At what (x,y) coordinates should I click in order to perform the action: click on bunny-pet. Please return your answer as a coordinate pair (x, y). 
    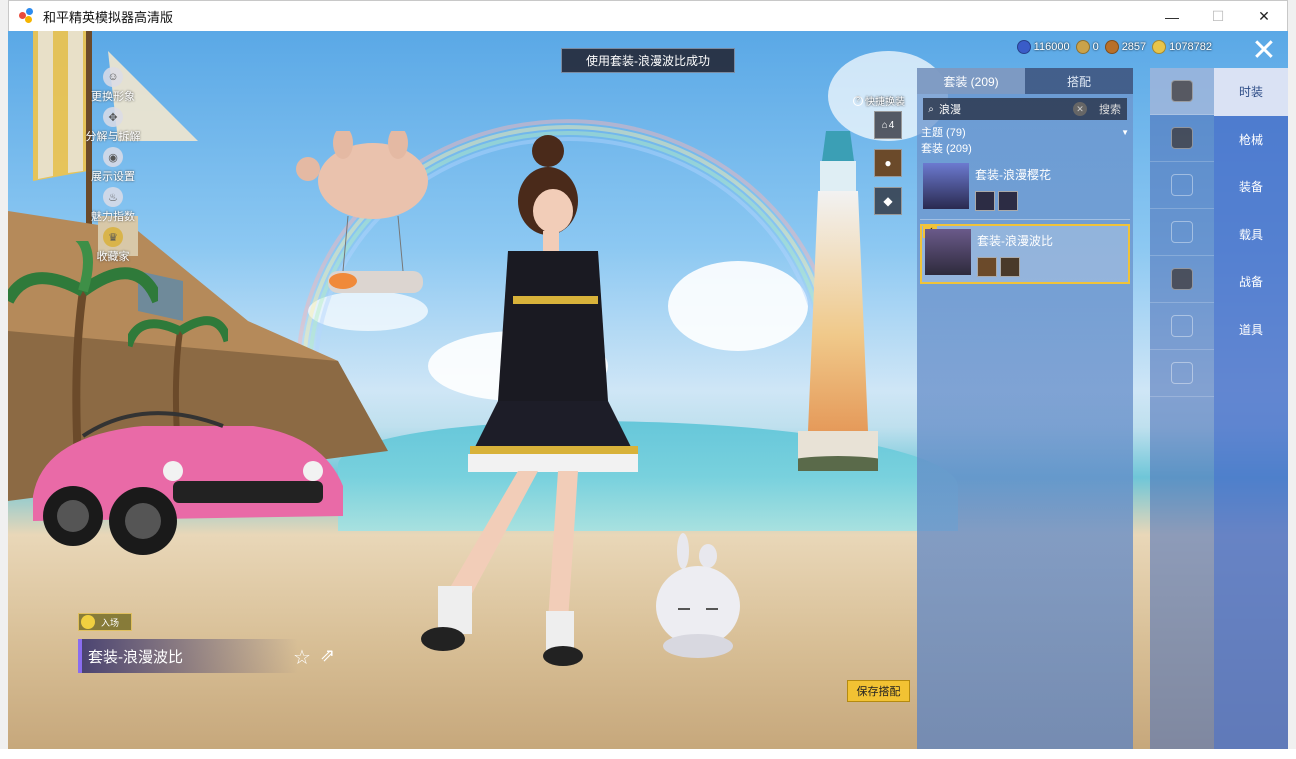
    Looking at the image, I should click on (698, 595).